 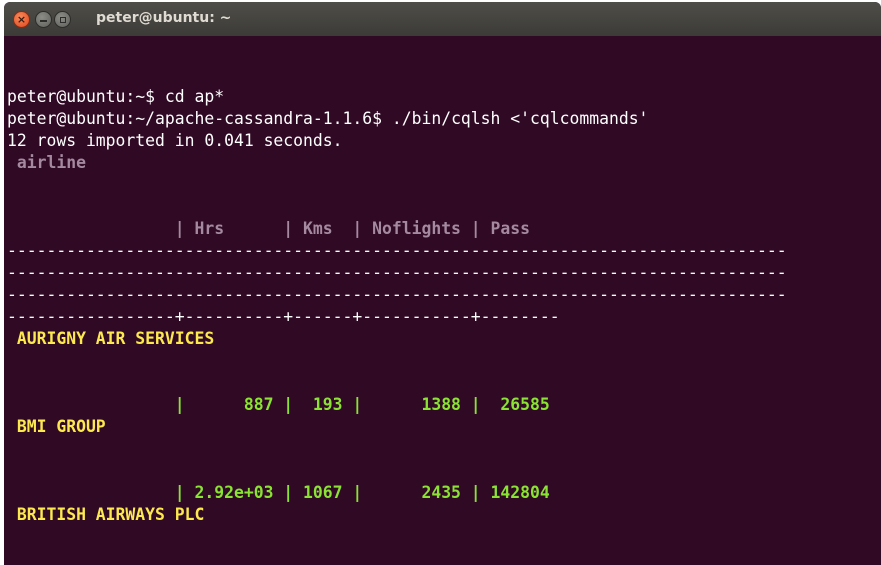 I want to click on maximize-window-button, so click(x=62, y=19).